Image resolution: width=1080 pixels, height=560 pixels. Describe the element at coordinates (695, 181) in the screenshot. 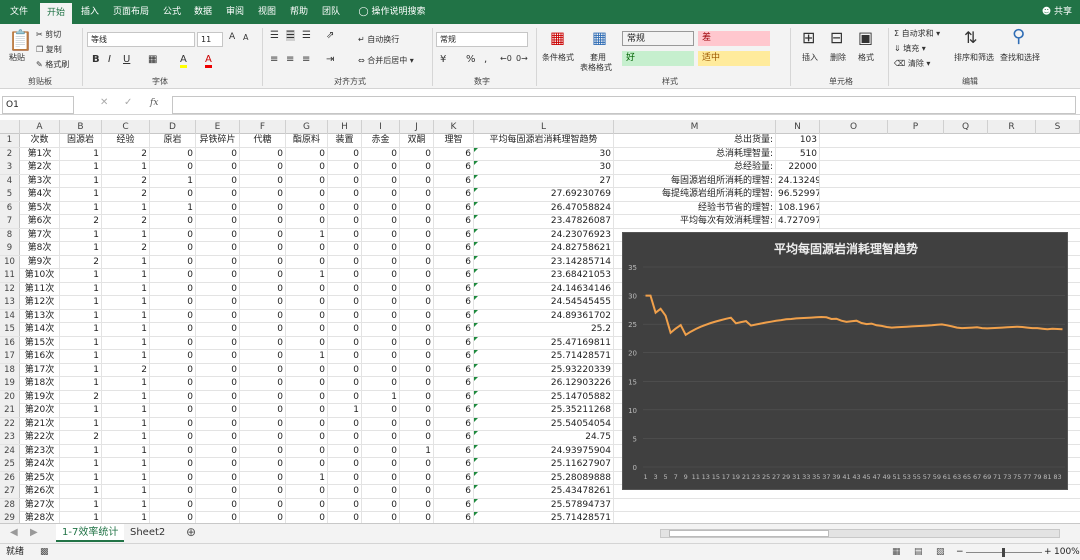

I see `summary-label: 每固源岩组所消耗的理智:` at that location.